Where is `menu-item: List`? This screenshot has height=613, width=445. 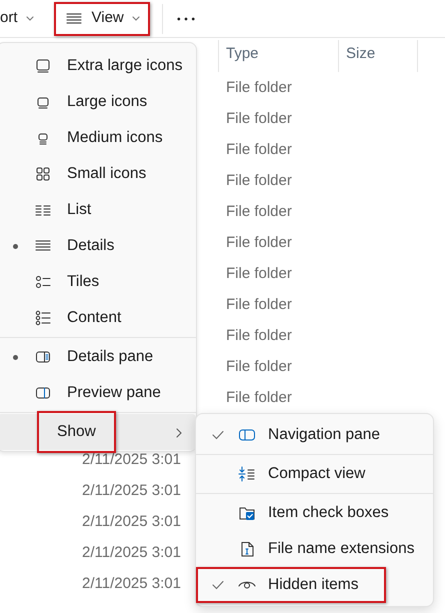
menu-item: List is located at coordinates (98, 210).